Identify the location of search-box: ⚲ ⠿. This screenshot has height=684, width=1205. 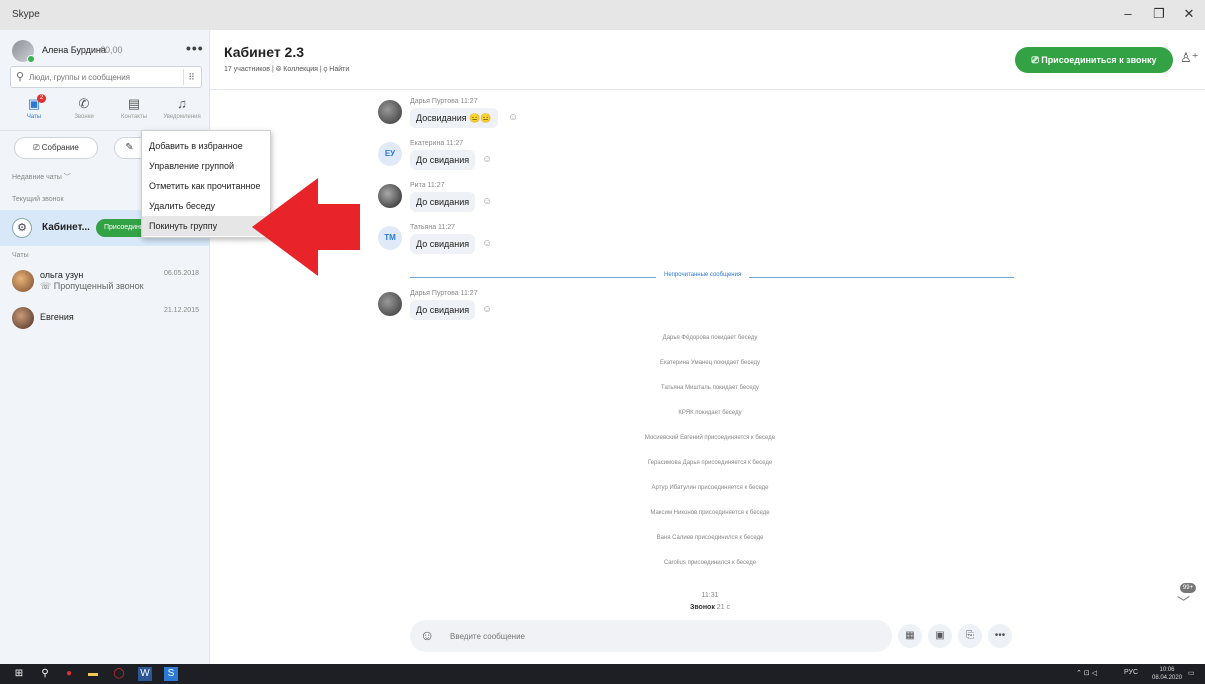
(106, 77).